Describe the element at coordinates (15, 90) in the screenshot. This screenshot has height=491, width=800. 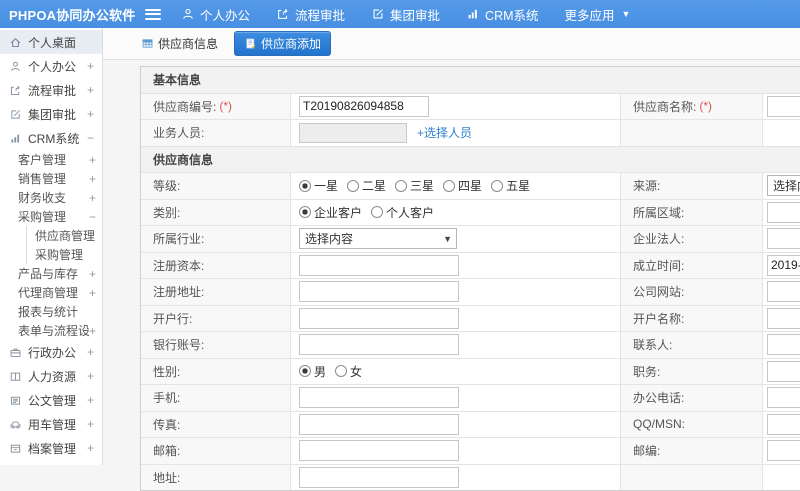
I see `flow-icon` at that location.